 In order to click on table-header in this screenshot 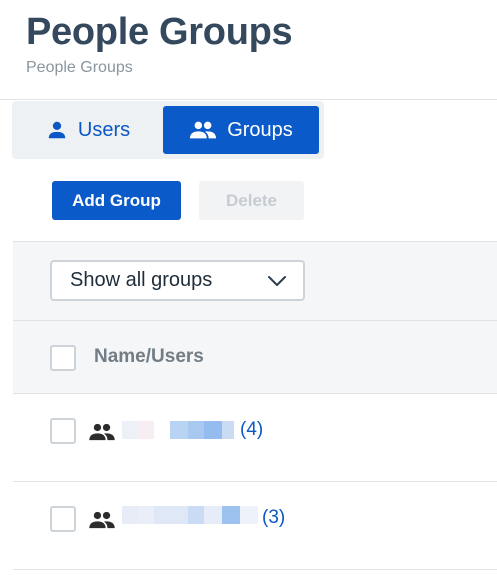, I will do `click(255, 357)`.